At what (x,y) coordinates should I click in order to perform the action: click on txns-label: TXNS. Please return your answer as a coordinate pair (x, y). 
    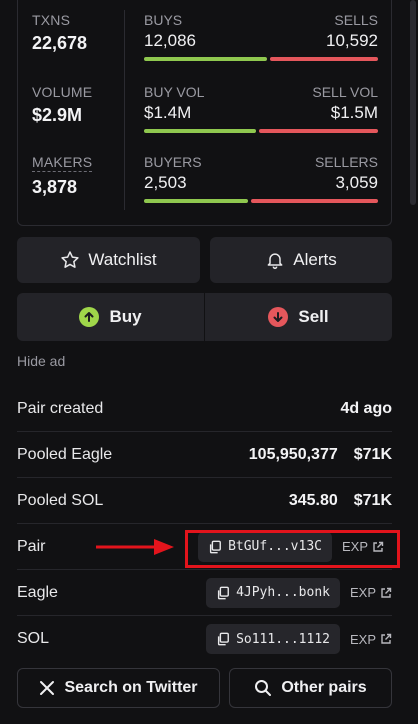
    Looking at the image, I should click on (51, 20).